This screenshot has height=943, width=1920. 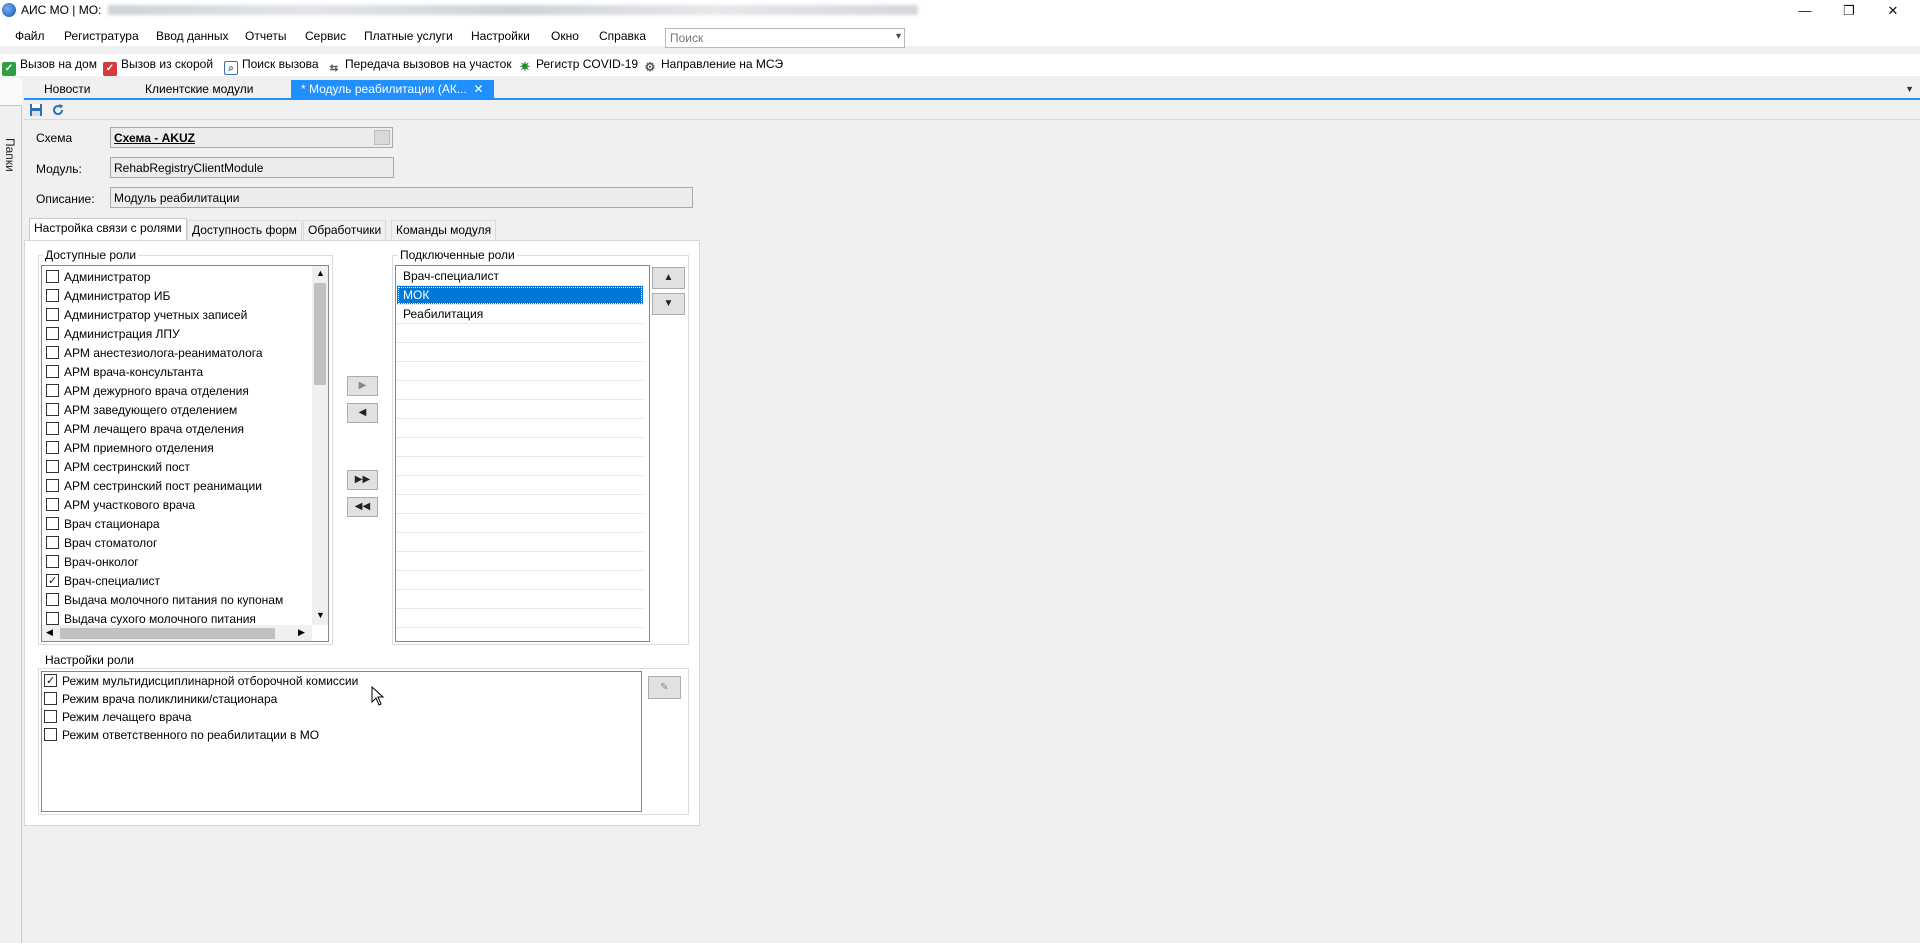 What do you see at coordinates (108, 229) in the screenshot?
I see `tab-role-binding: Настройка связи с ролями` at bounding box center [108, 229].